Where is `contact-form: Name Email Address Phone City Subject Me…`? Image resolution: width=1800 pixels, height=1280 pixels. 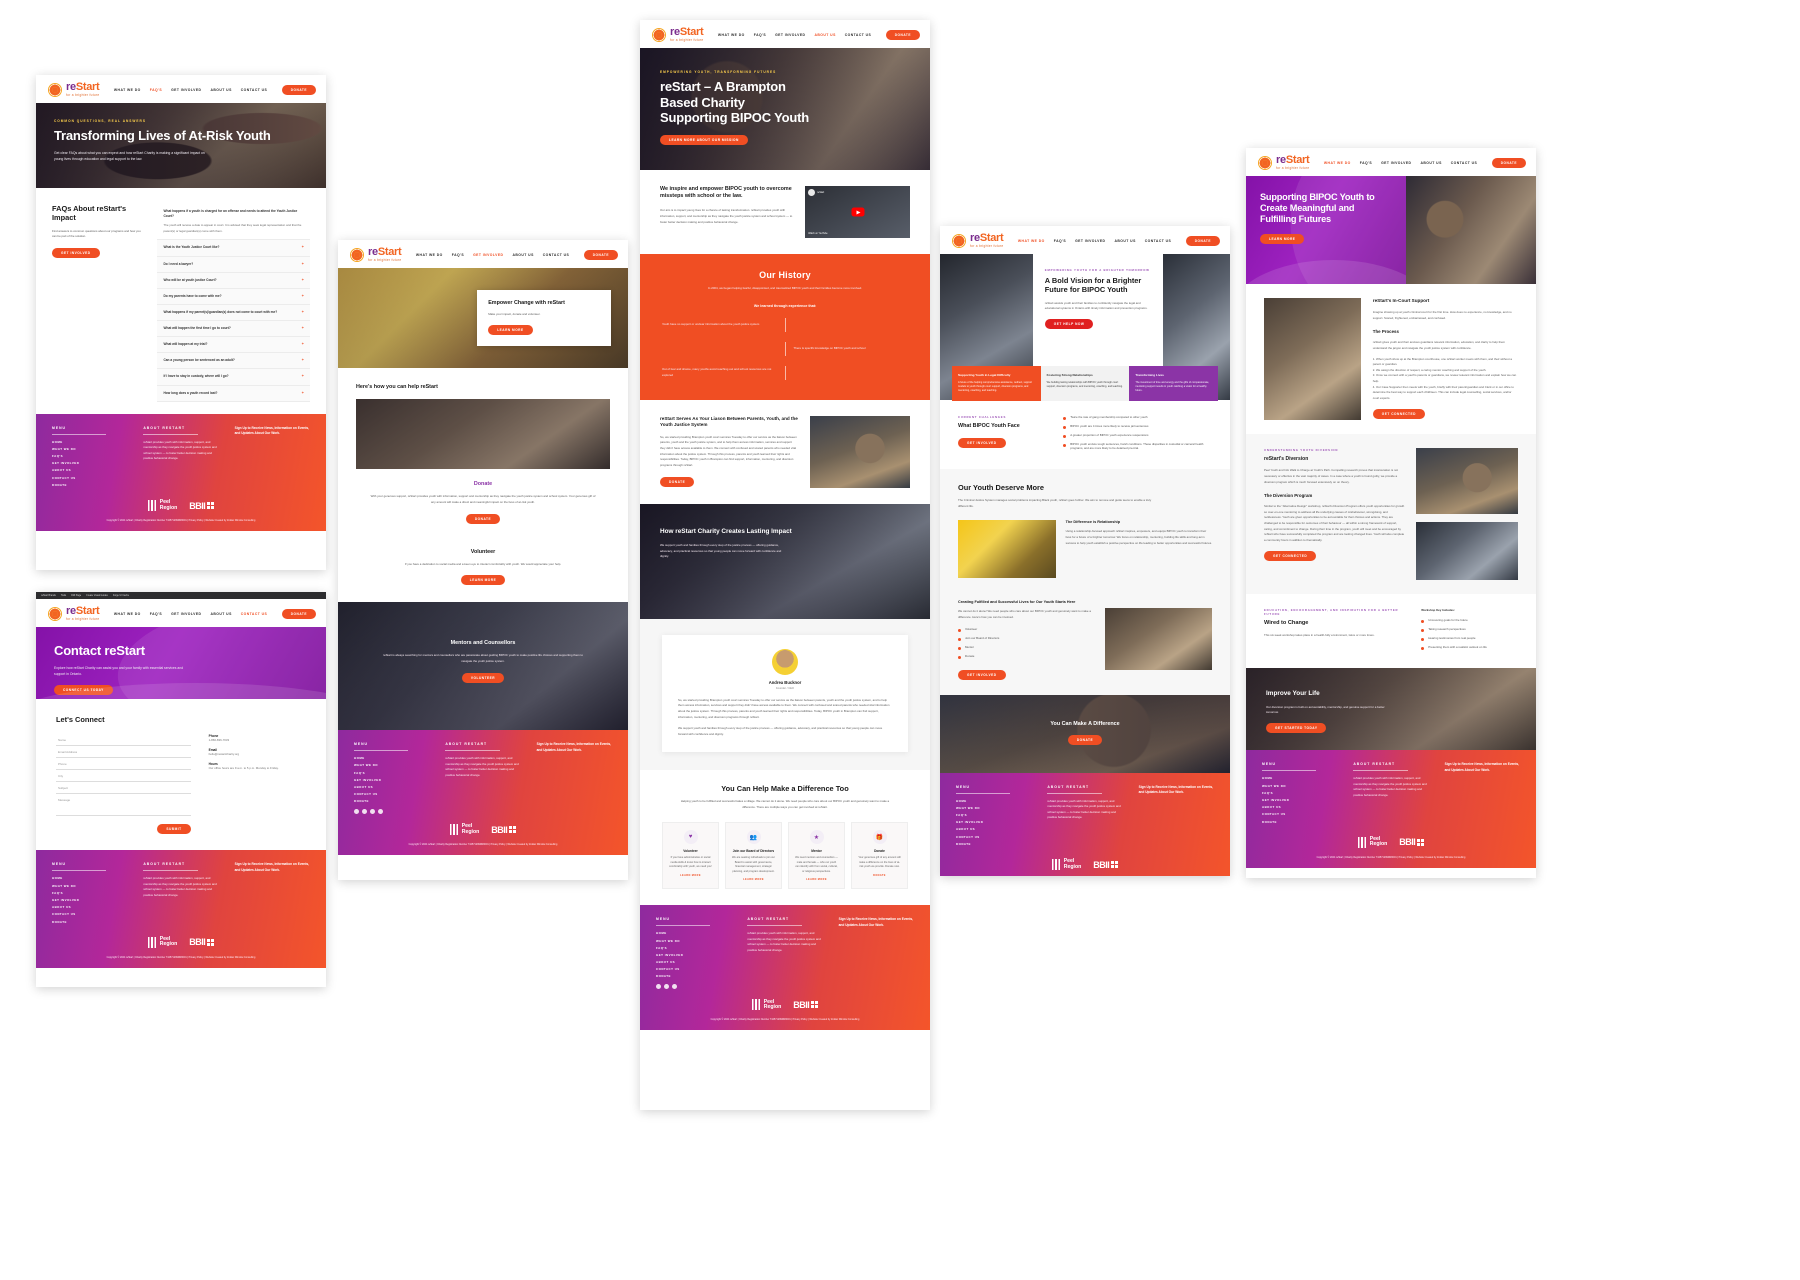
contact-form: Name Email Address Phone City Subject Me… is located at coordinates (123, 784).